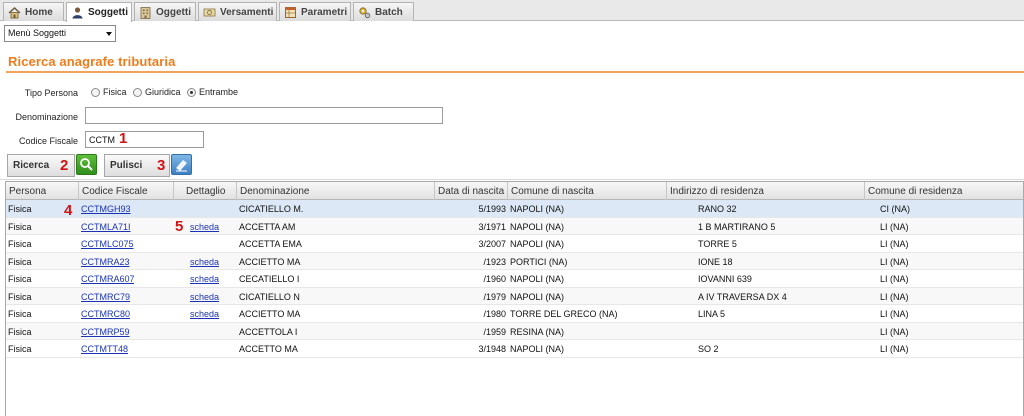  I want to click on tab-home: Home, so click(33, 11).